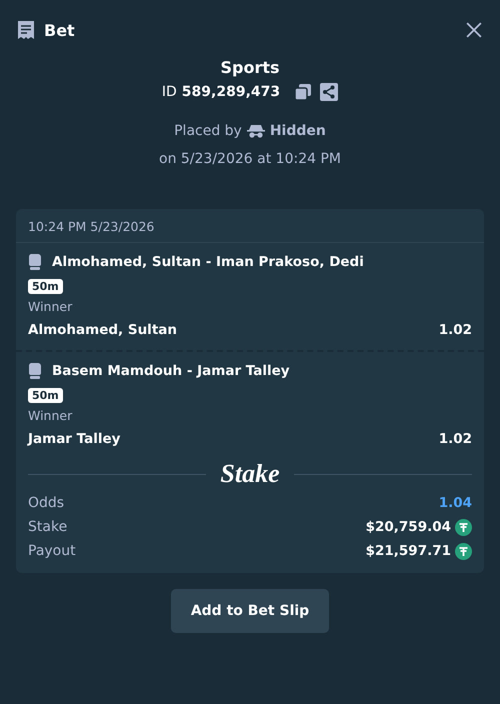 The width and height of the screenshot is (500, 704). I want to click on event-name: Basem Mamdouh - Jamar Talley, so click(171, 370).